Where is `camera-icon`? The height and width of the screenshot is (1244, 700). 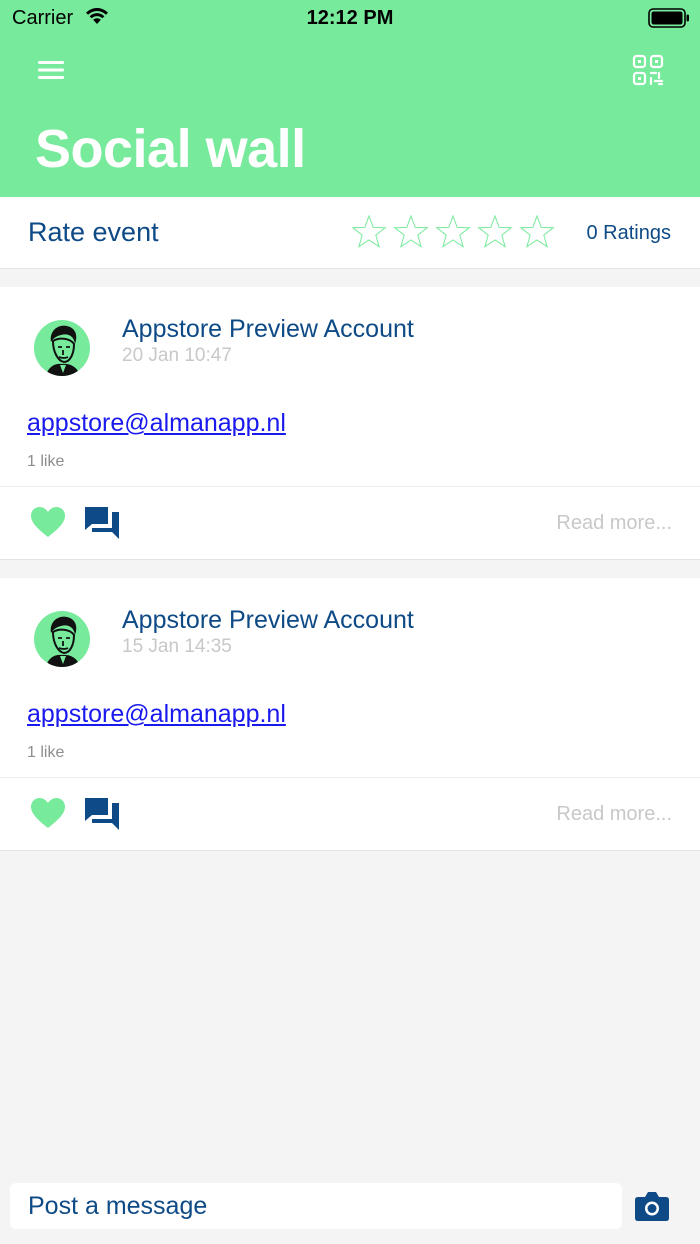
camera-icon is located at coordinates (652, 1206).